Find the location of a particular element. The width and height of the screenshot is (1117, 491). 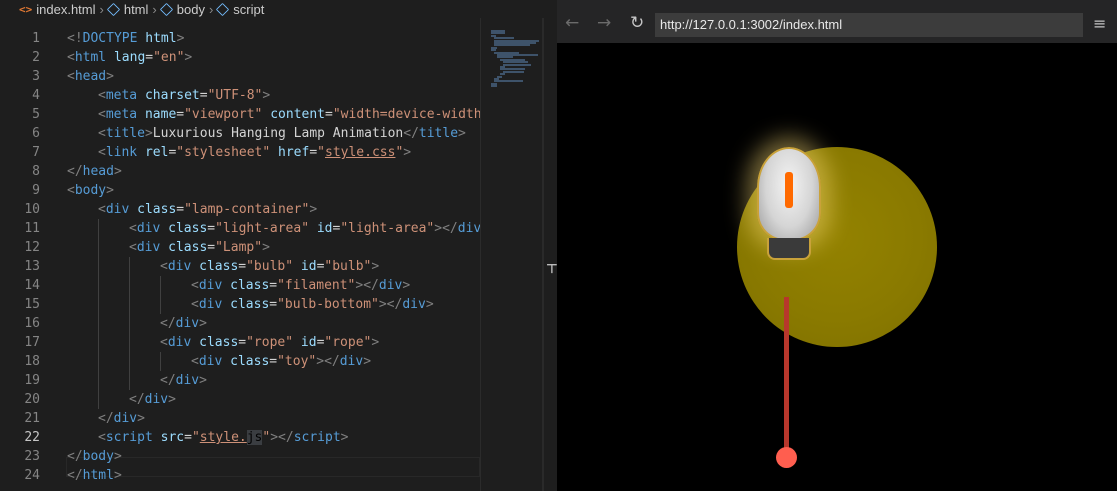

code-token: title is located at coordinates (125, 133).